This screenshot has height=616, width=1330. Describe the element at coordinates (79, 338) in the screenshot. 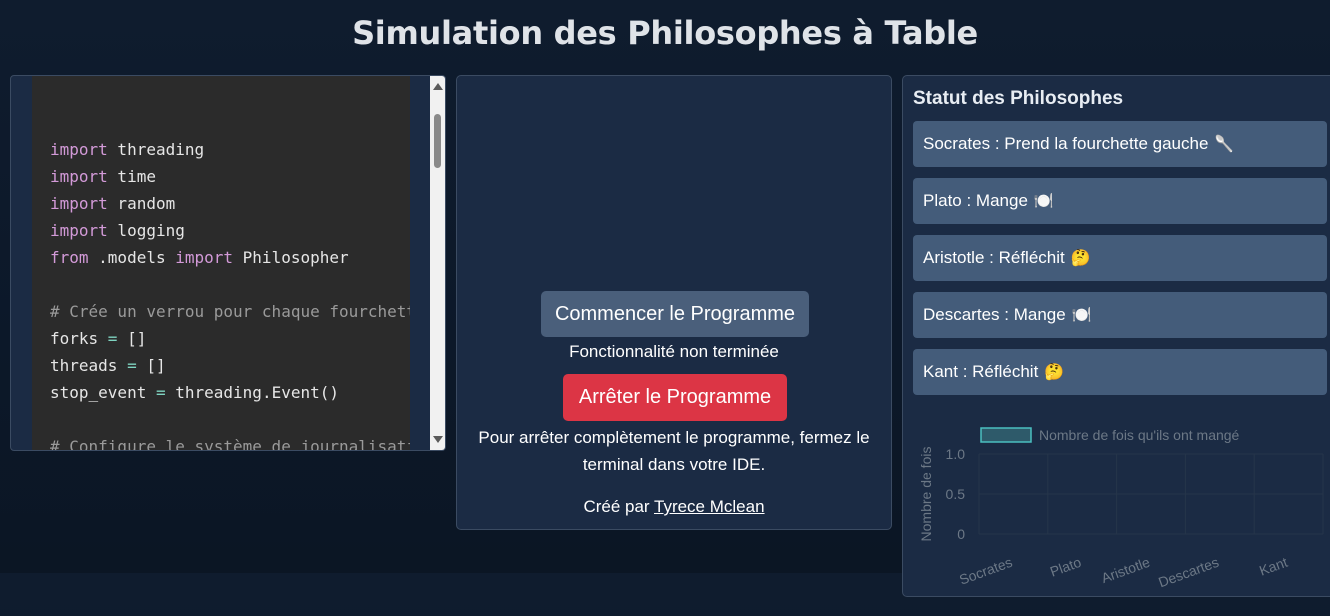

I see `code-token: forks` at that location.